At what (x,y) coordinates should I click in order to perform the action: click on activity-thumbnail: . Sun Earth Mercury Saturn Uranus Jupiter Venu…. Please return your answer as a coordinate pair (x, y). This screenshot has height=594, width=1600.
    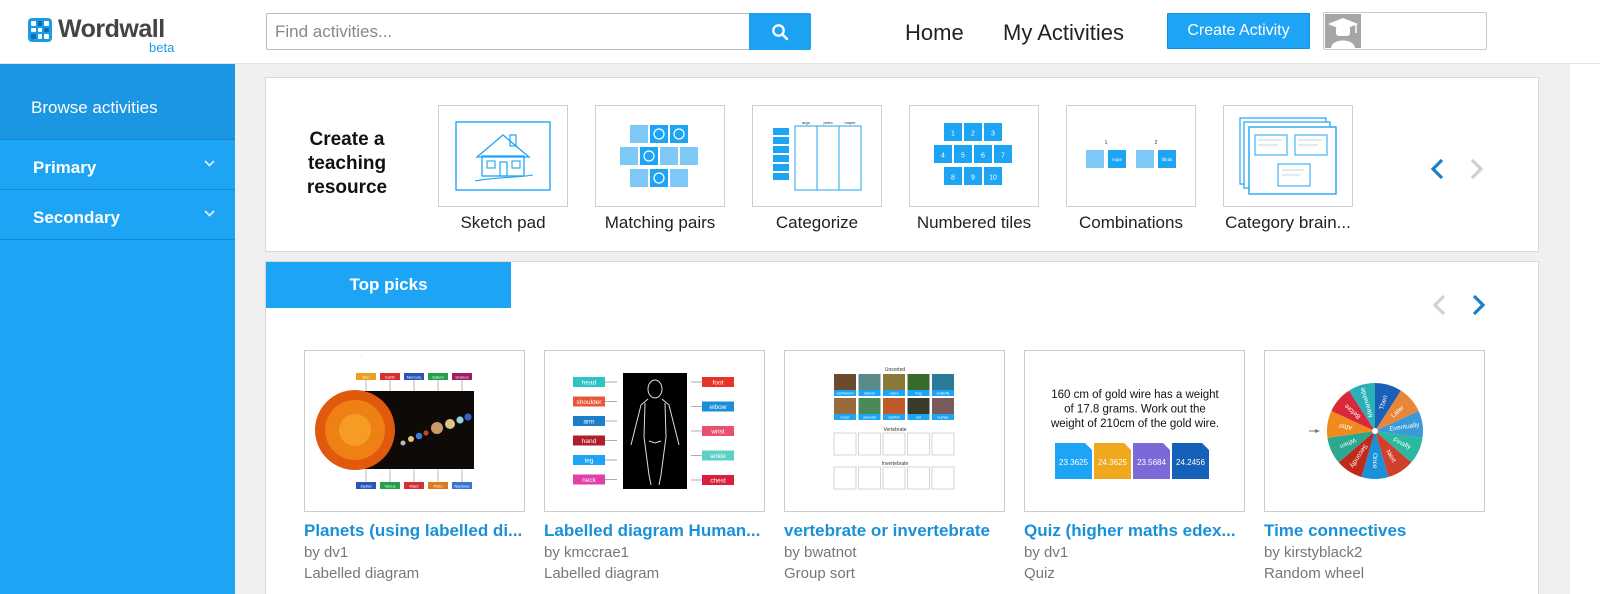
    Looking at the image, I should click on (414, 431).